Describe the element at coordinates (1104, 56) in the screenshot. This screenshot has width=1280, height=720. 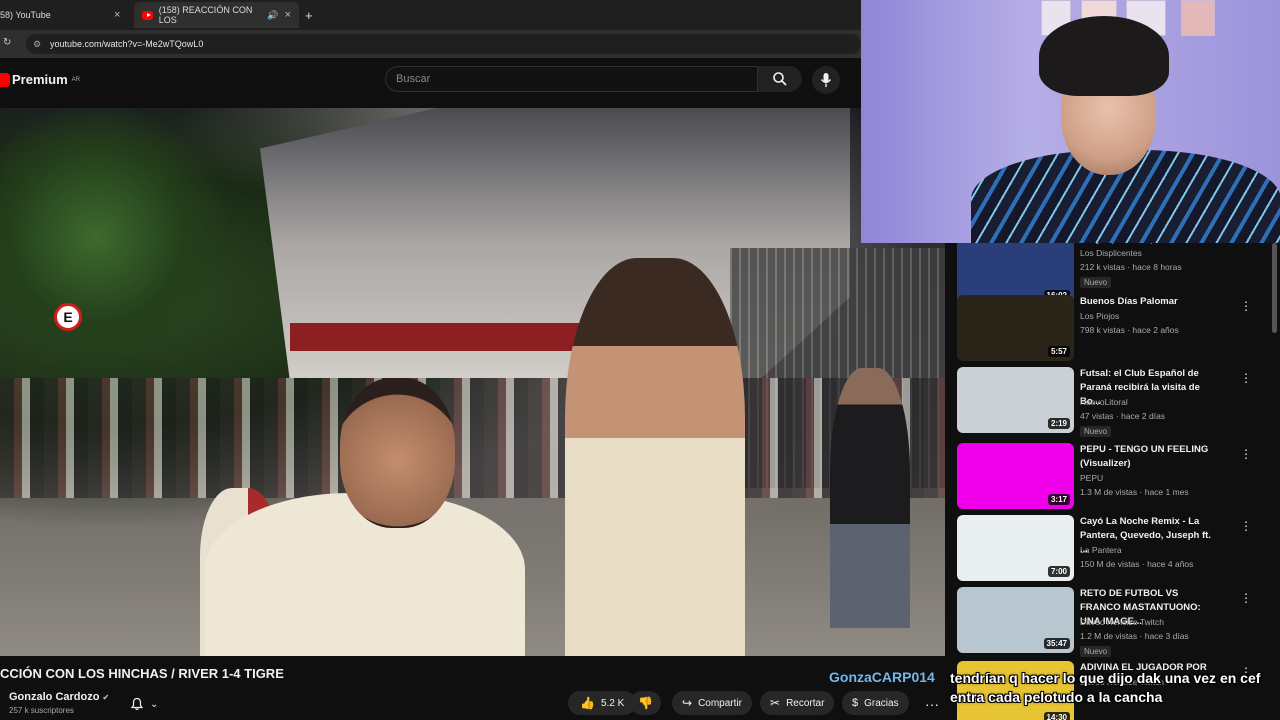
I see `streamer-hair` at that location.